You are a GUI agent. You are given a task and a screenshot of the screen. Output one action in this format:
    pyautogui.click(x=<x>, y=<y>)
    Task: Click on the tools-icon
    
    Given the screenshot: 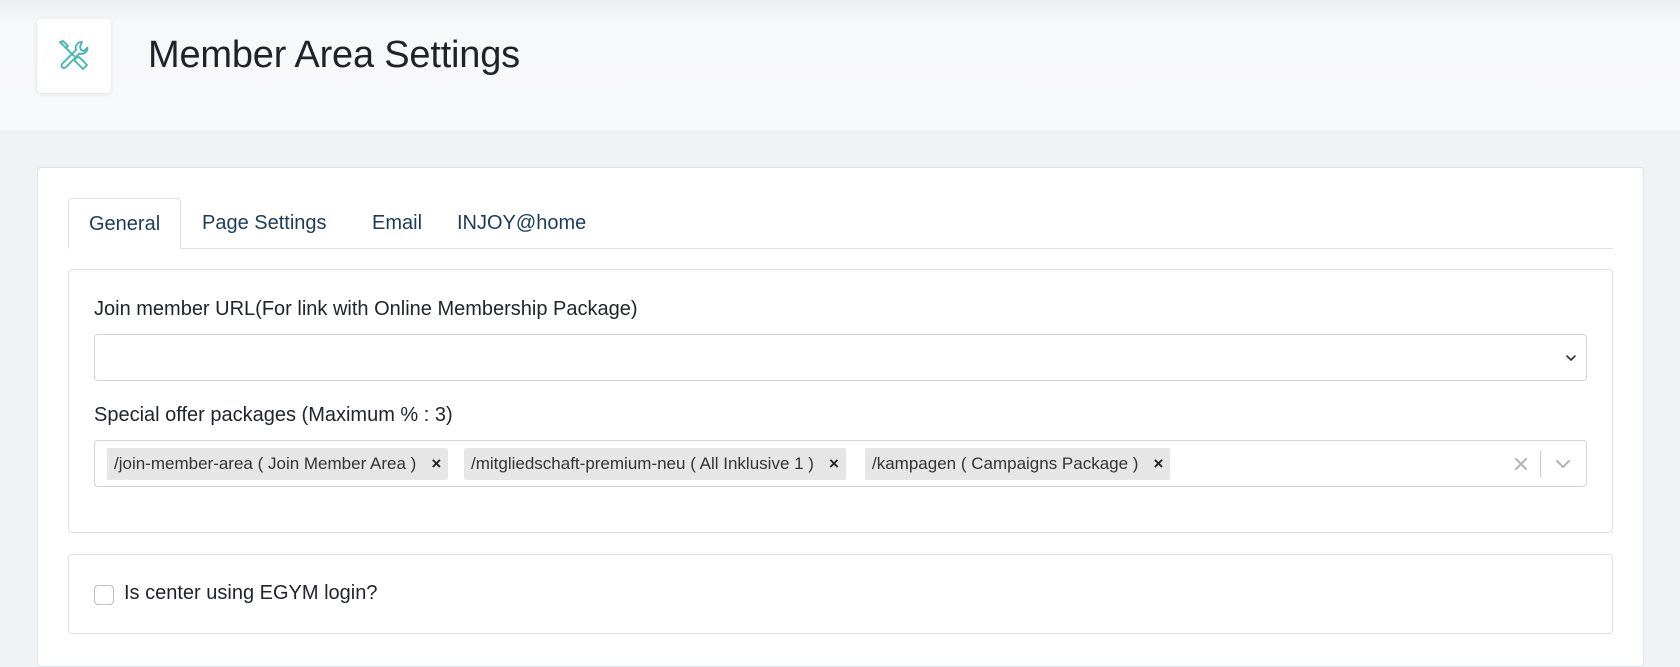 What is the action you would take?
    pyautogui.click(x=74, y=55)
    